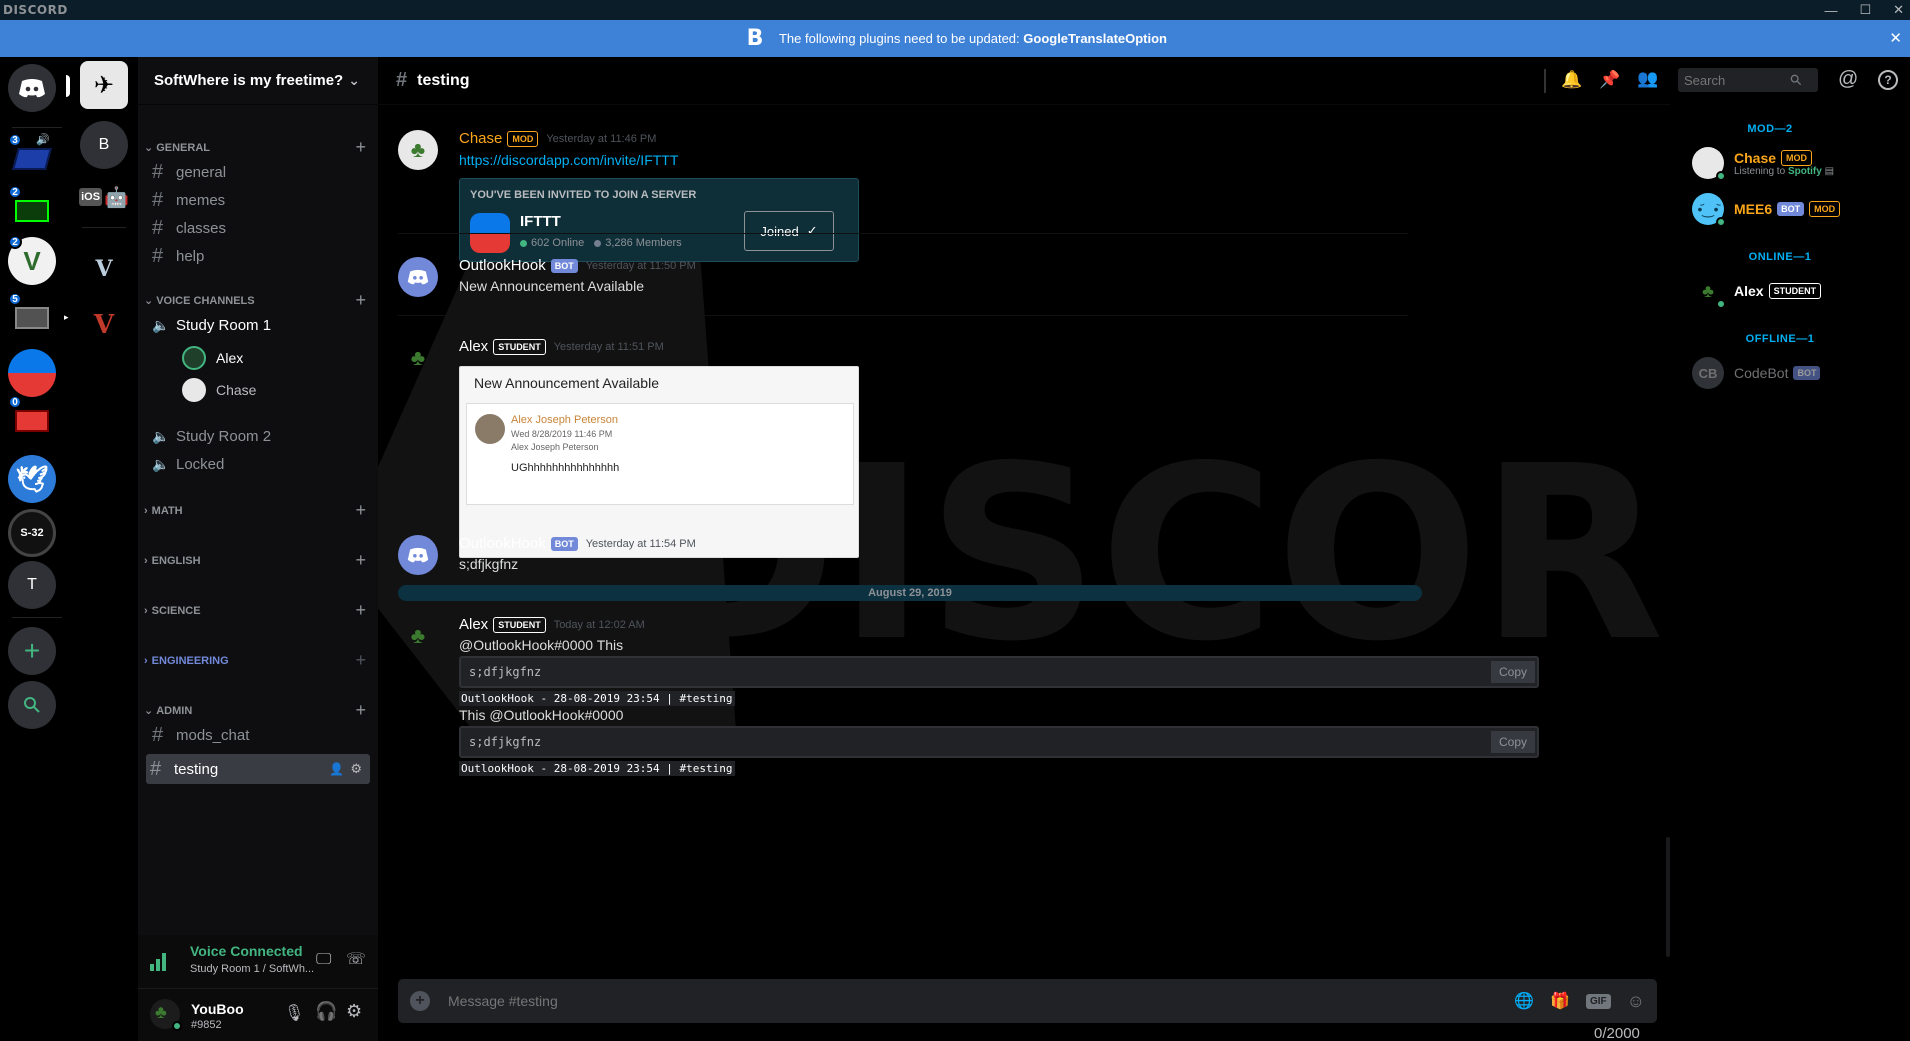  Describe the element at coordinates (32, 260) in the screenshot. I see `server-icon: V 2` at that location.